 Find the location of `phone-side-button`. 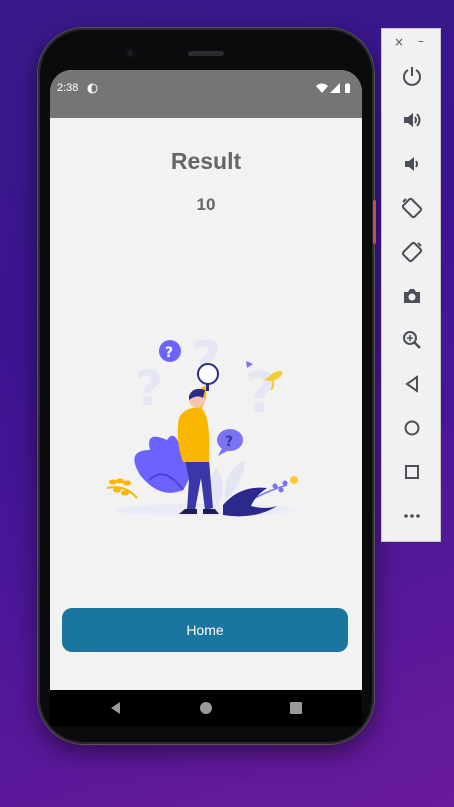

phone-side-button is located at coordinates (374, 222).